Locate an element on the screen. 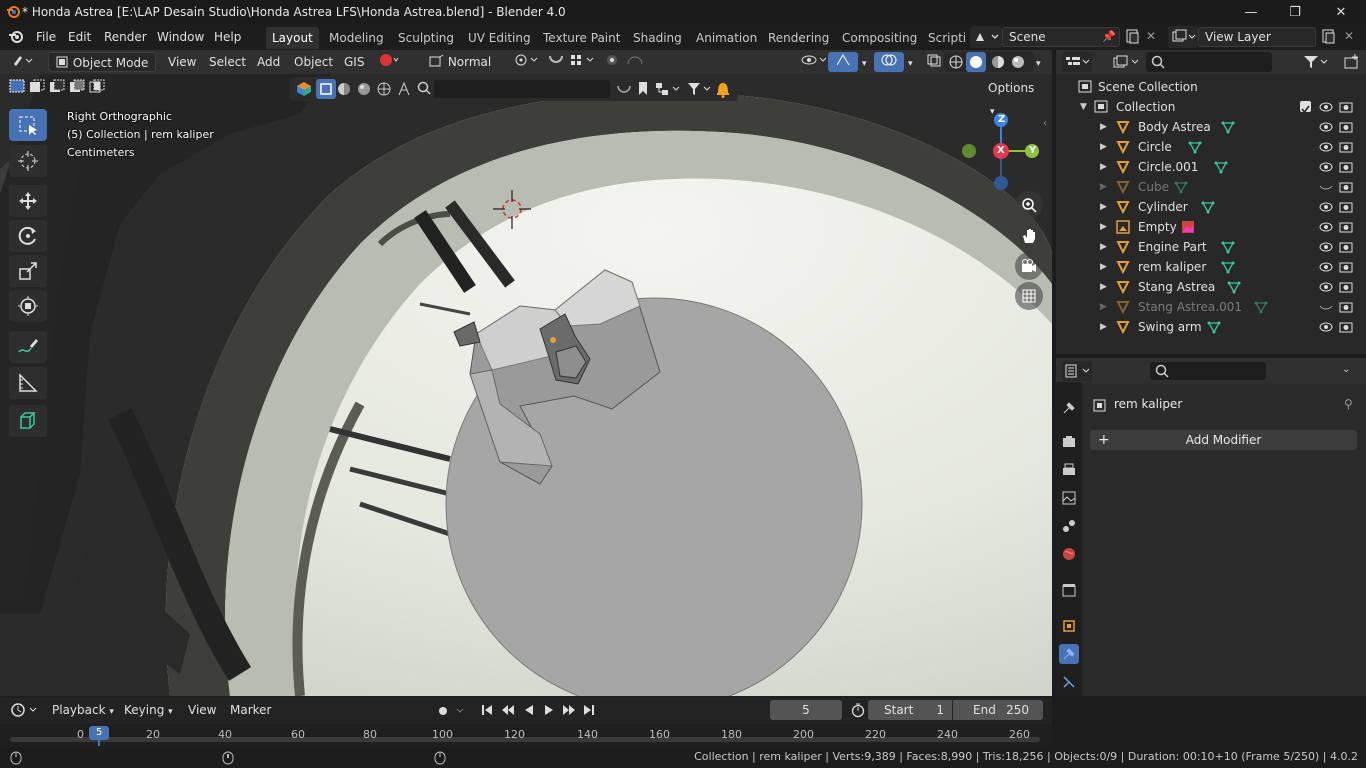 Image resolution: width=1366 pixels, height=768 pixels. notification-bell-icon is located at coordinates (723, 90).